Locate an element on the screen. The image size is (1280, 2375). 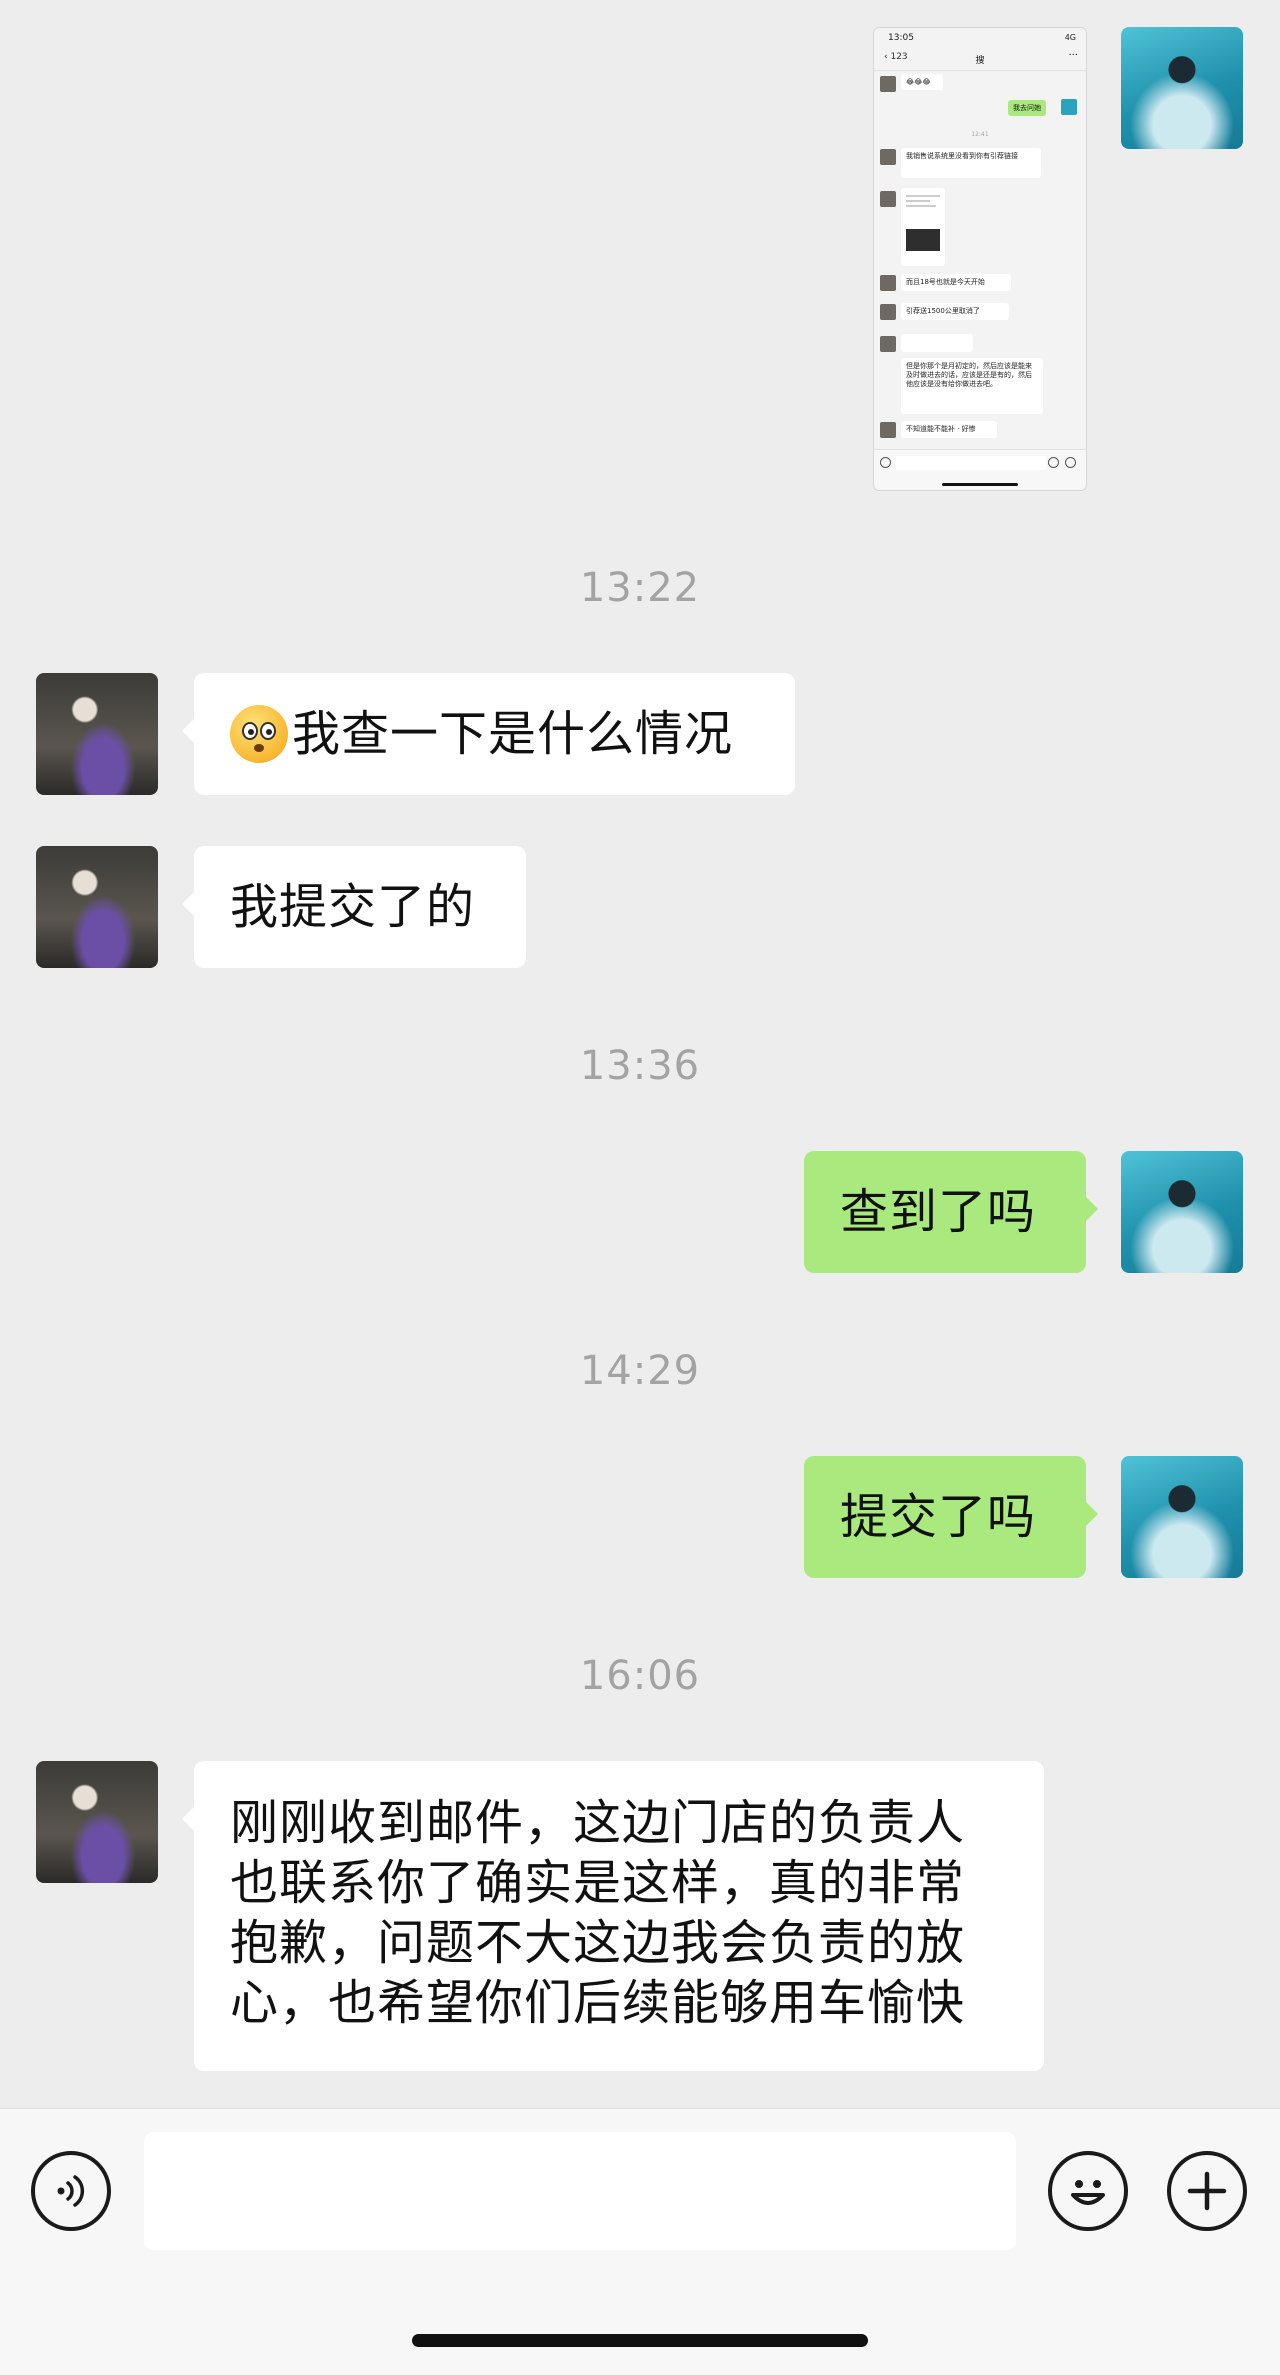
emoji-icon is located at coordinates (1088, 2192).